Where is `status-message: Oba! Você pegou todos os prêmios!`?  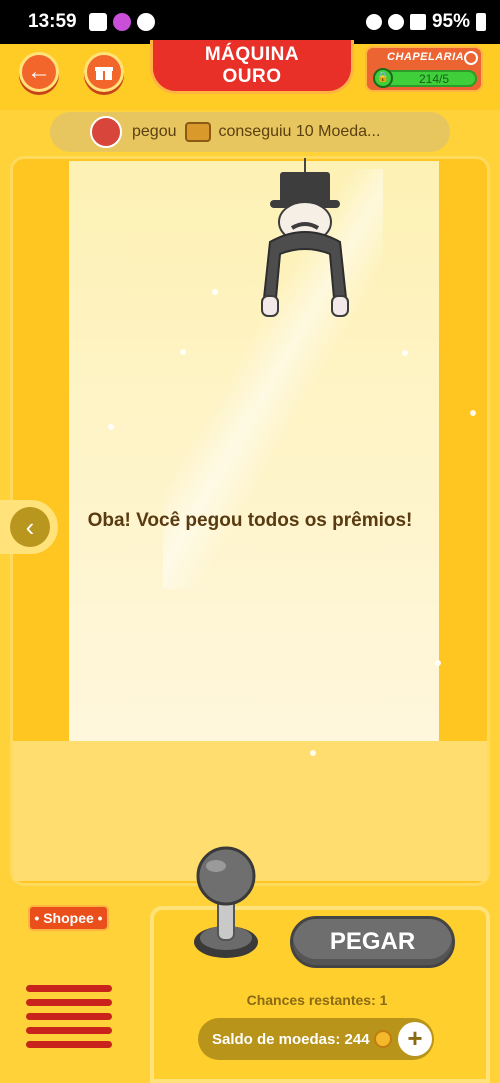
status-message: Oba! Você pegou todos os prêmios! is located at coordinates (250, 520).